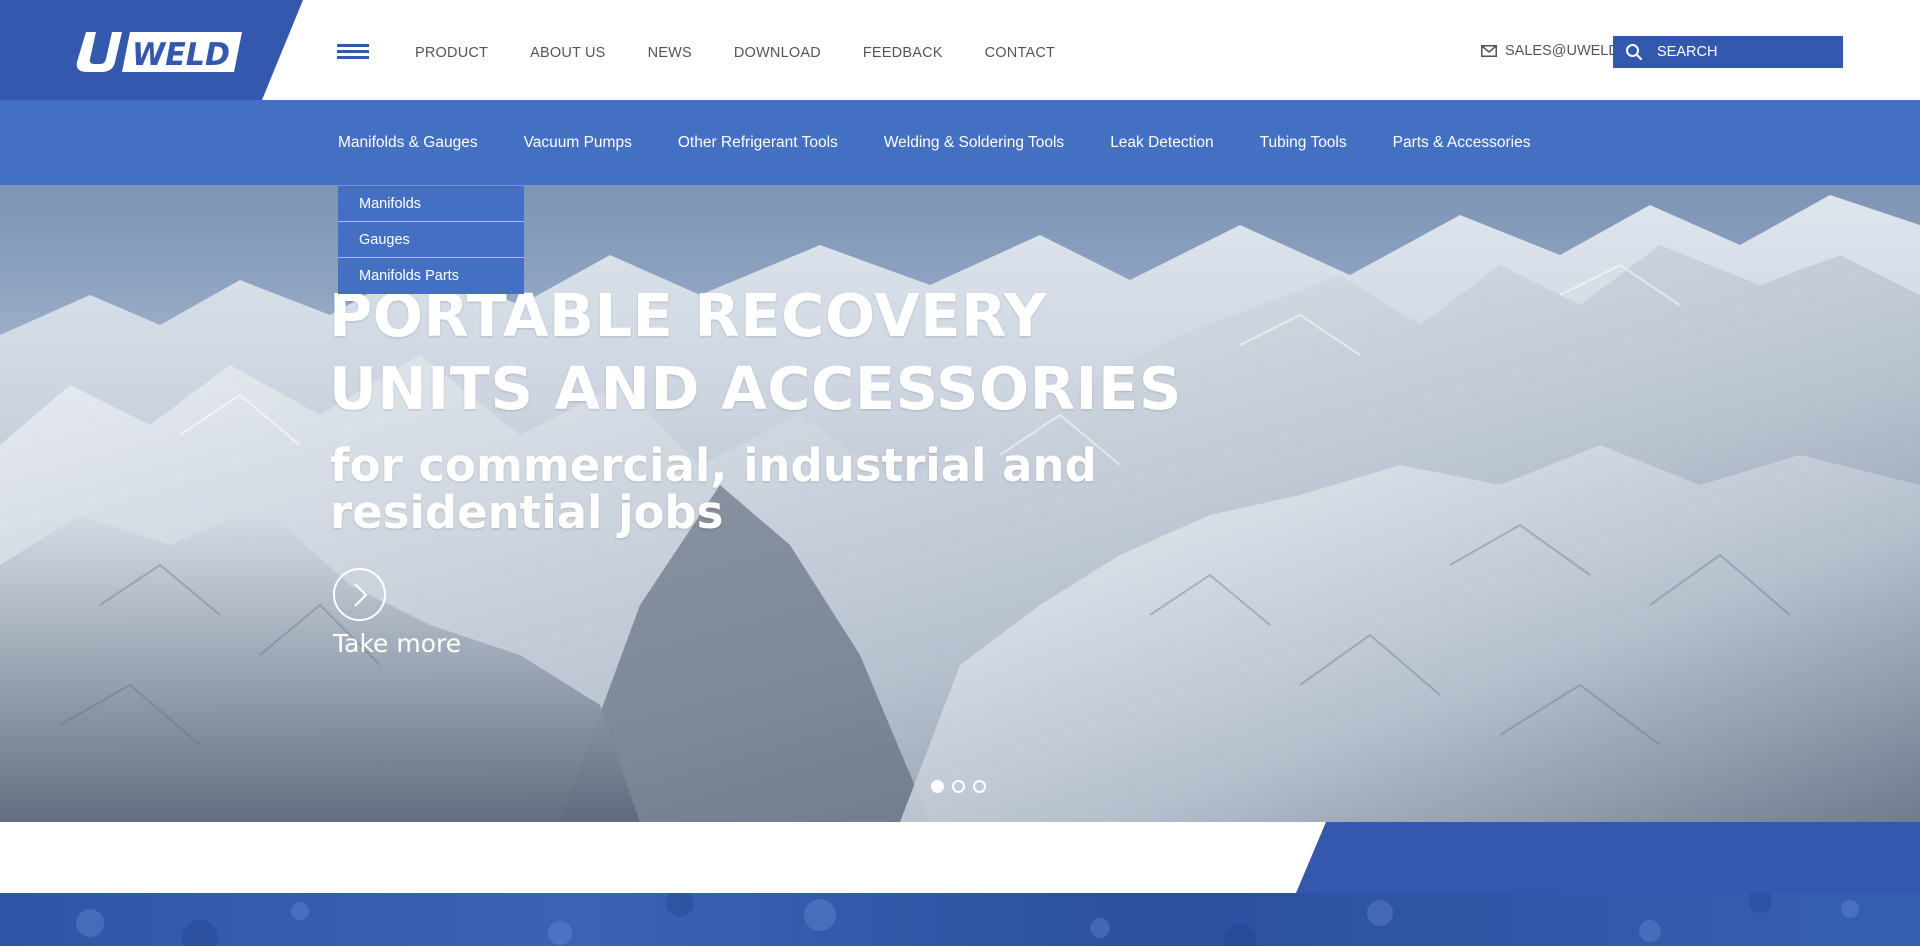 The width and height of the screenshot is (1920, 946). I want to click on nav-product: PRODUCT, so click(451, 53).